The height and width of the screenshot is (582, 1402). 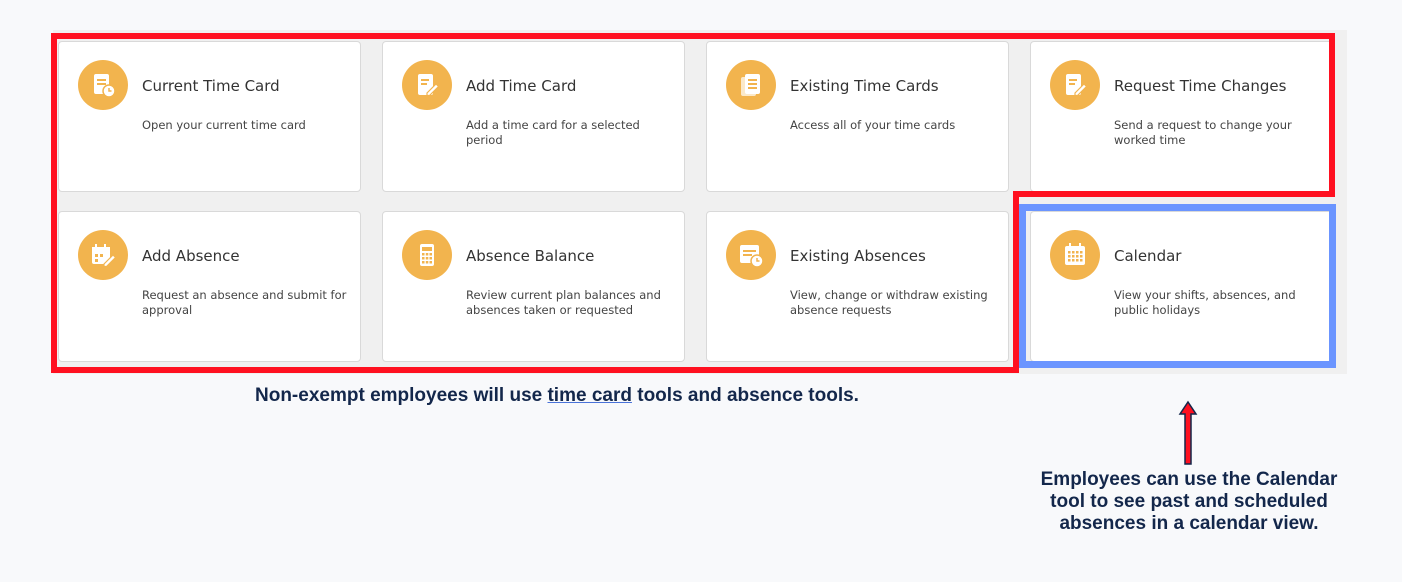 What do you see at coordinates (745, 395) in the screenshot?
I see `caption-text-after: tools and absence tools.` at bounding box center [745, 395].